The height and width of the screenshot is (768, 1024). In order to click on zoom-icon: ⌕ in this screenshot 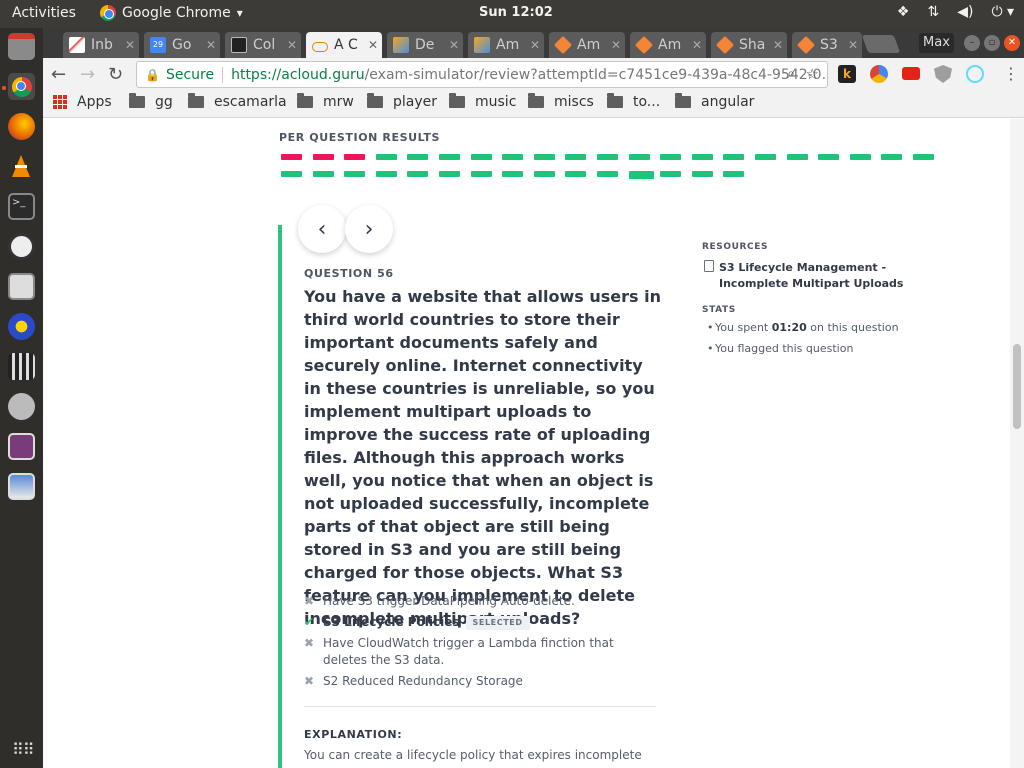, I will do `click(791, 74)`.